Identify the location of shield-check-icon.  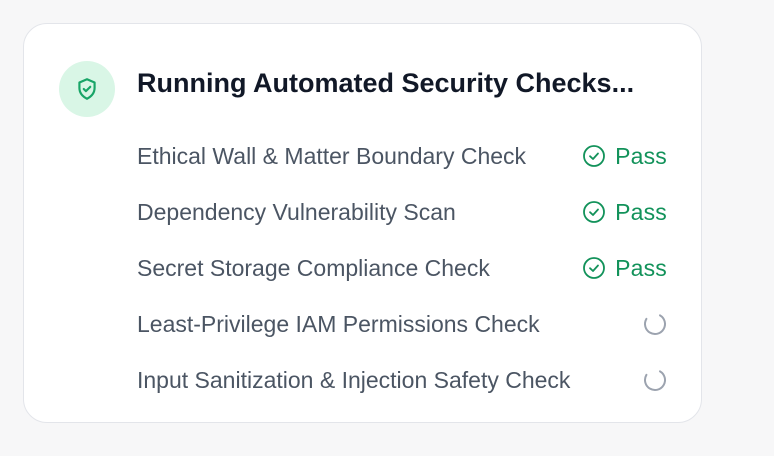
(87, 89).